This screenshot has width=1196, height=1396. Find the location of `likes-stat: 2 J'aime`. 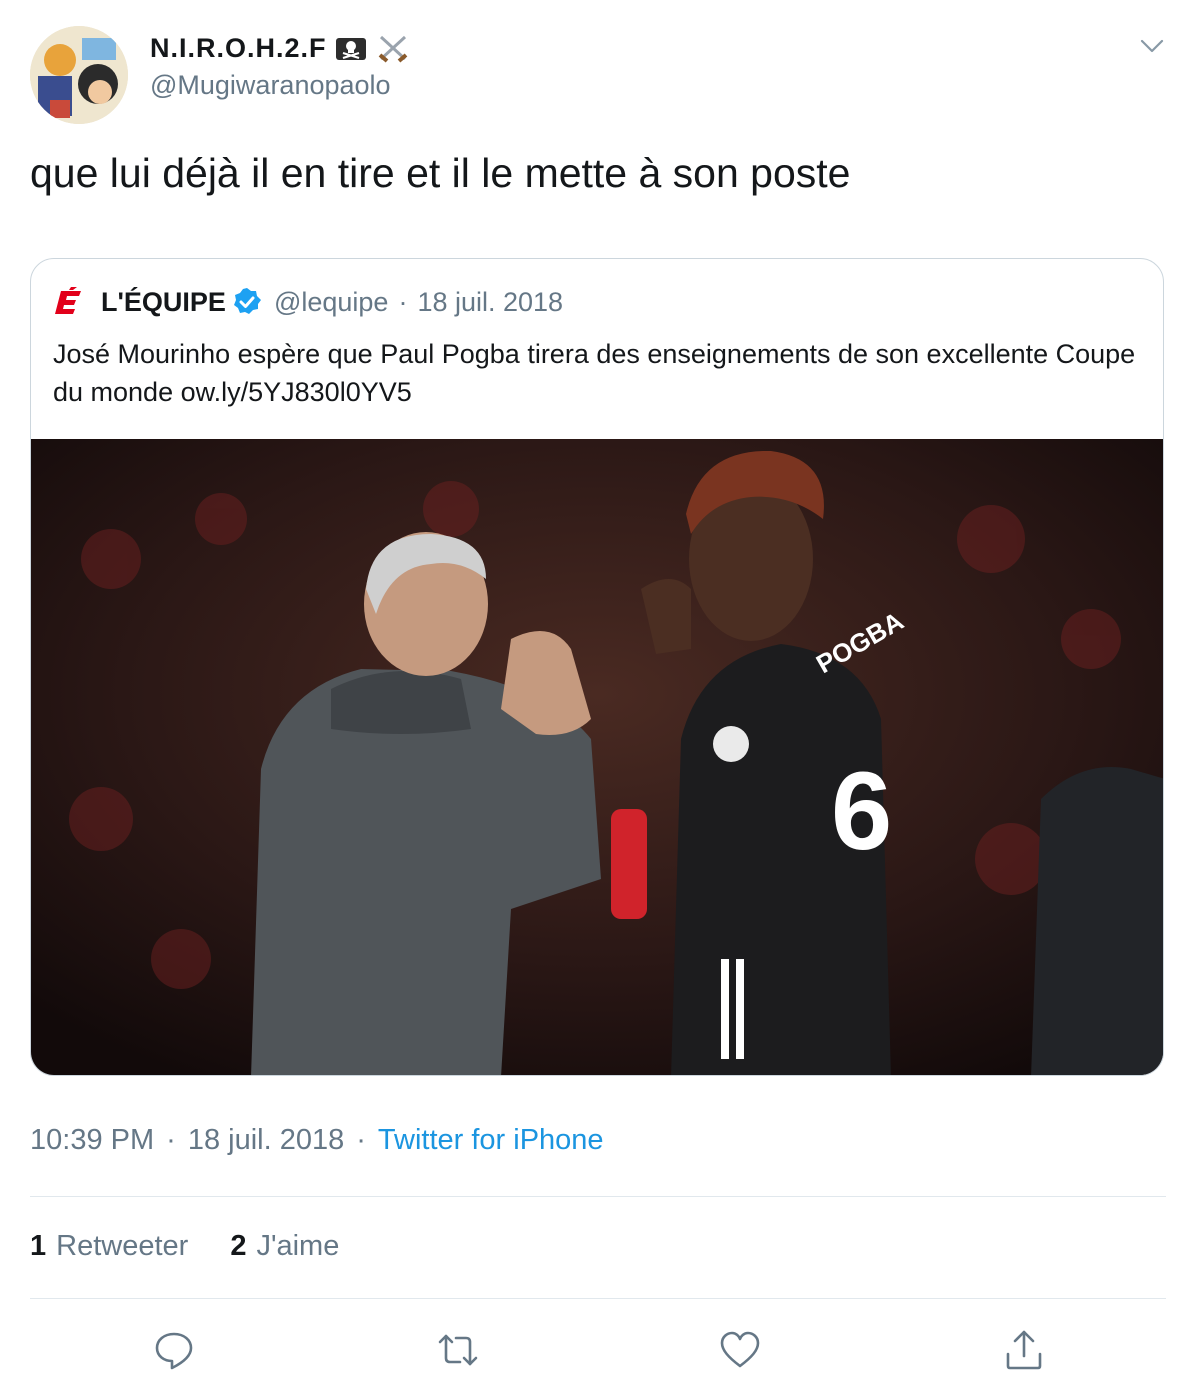

likes-stat: 2 J'aime is located at coordinates (284, 1246).